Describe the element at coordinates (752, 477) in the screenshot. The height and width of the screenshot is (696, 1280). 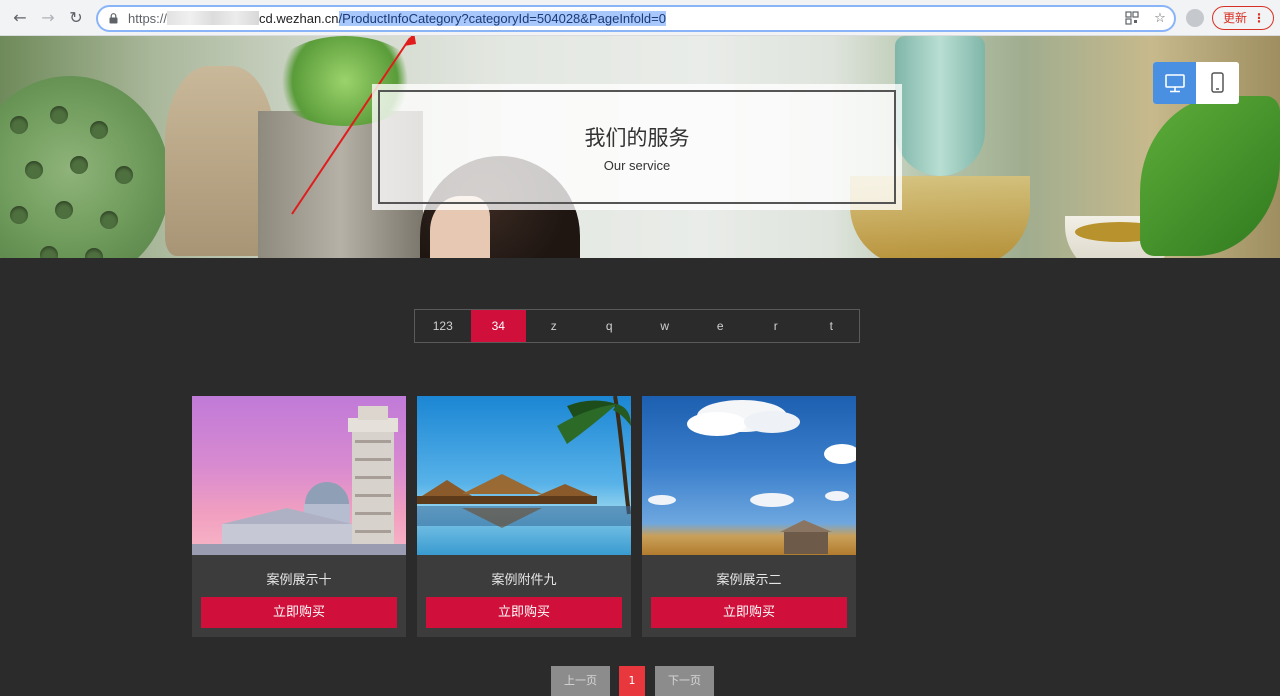
I see `farm-field-picture` at that location.